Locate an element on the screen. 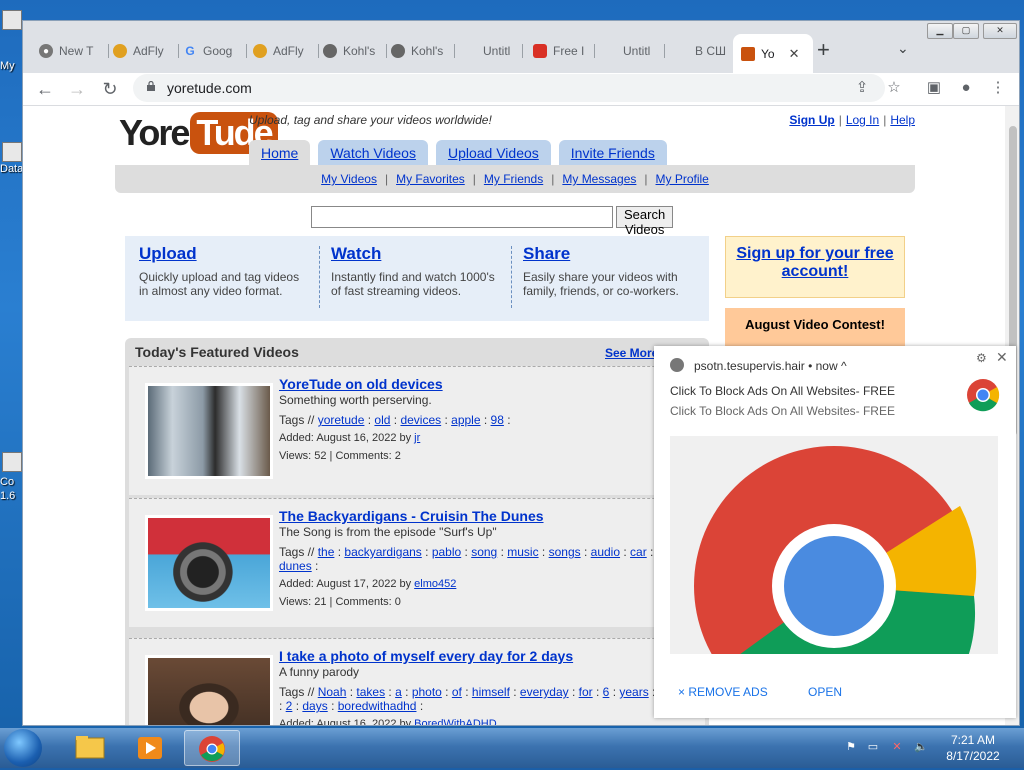 This screenshot has height=770, width=1024. my-messages-link: My Messages is located at coordinates (599, 179).